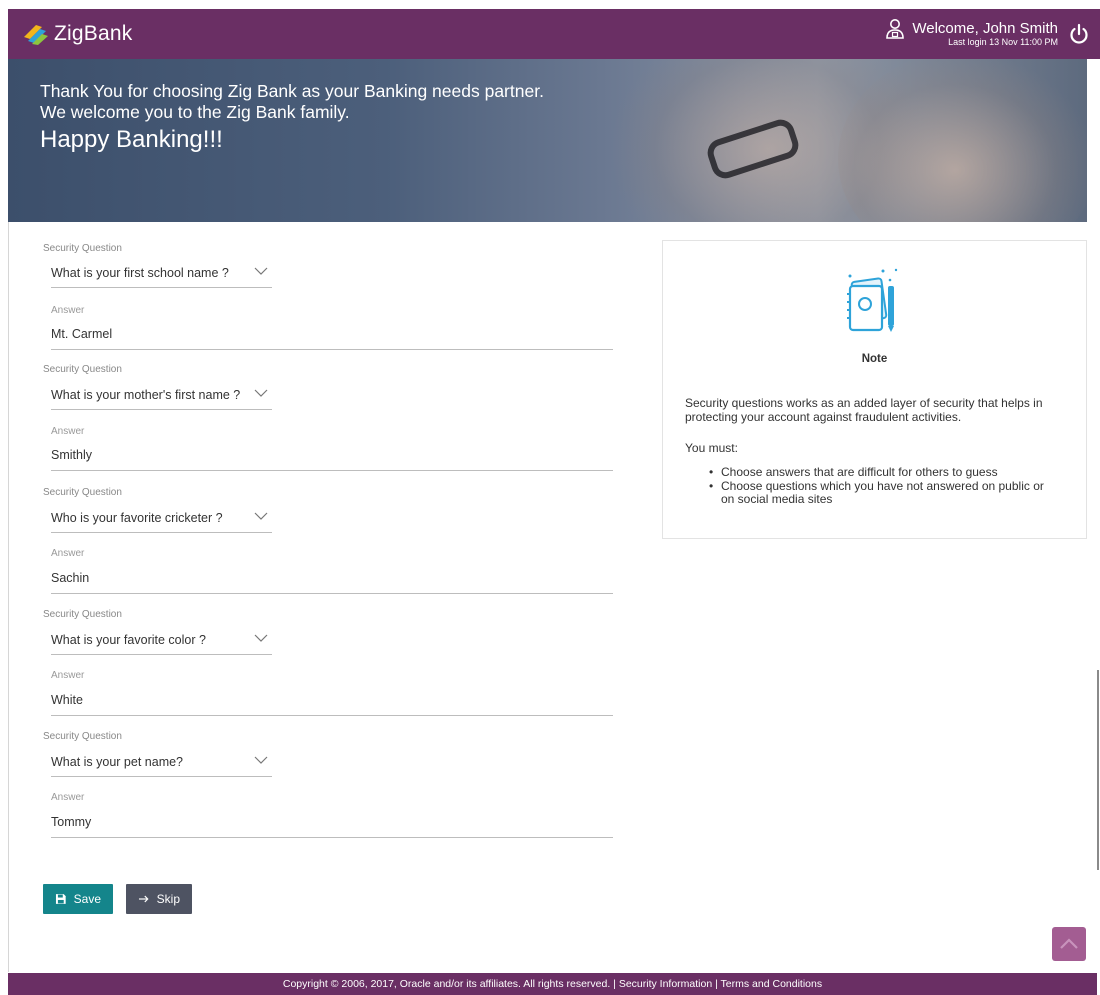 The height and width of the screenshot is (995, 1100). Describe the element at coordinates (140, 273) in the screenshot. I see `security-question-value: What is your first school name ?` at that location.